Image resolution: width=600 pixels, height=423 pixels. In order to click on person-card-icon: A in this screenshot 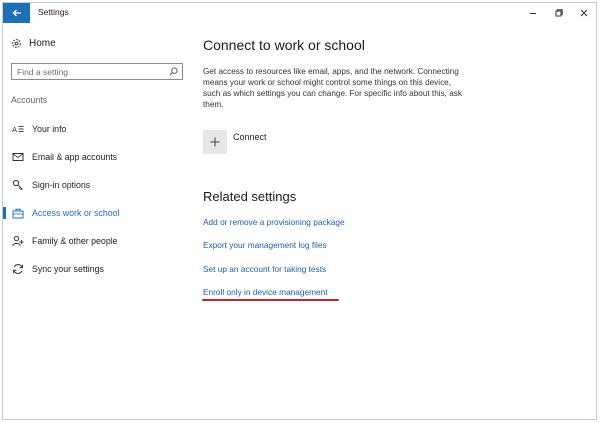, I will do `click(18, 129)`.